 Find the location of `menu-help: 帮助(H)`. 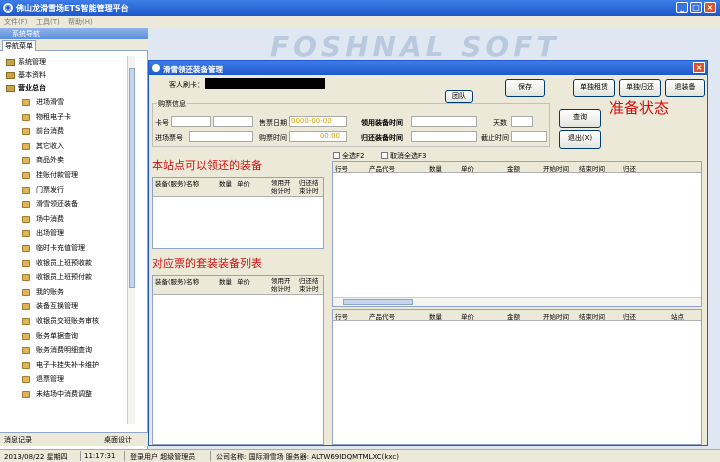

menu-help: 帮助(H) is located at coordinates (80, 22).